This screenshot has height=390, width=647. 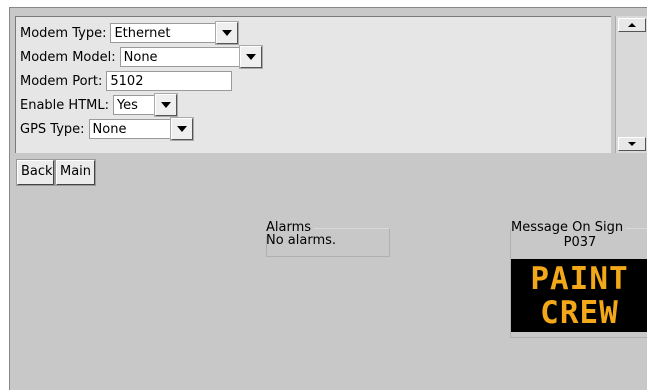 I want to click on modem-model-select: None, so click(x=191, y=57).